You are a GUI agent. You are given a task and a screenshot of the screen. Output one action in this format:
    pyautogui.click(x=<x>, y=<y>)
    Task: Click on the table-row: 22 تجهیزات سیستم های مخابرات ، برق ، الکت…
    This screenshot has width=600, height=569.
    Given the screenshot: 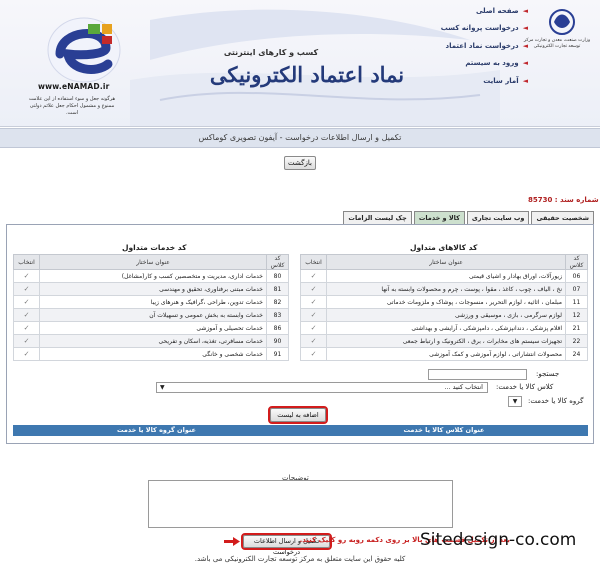 What is the action you would take?
    pyautogui.click(x=444, y=341)
    